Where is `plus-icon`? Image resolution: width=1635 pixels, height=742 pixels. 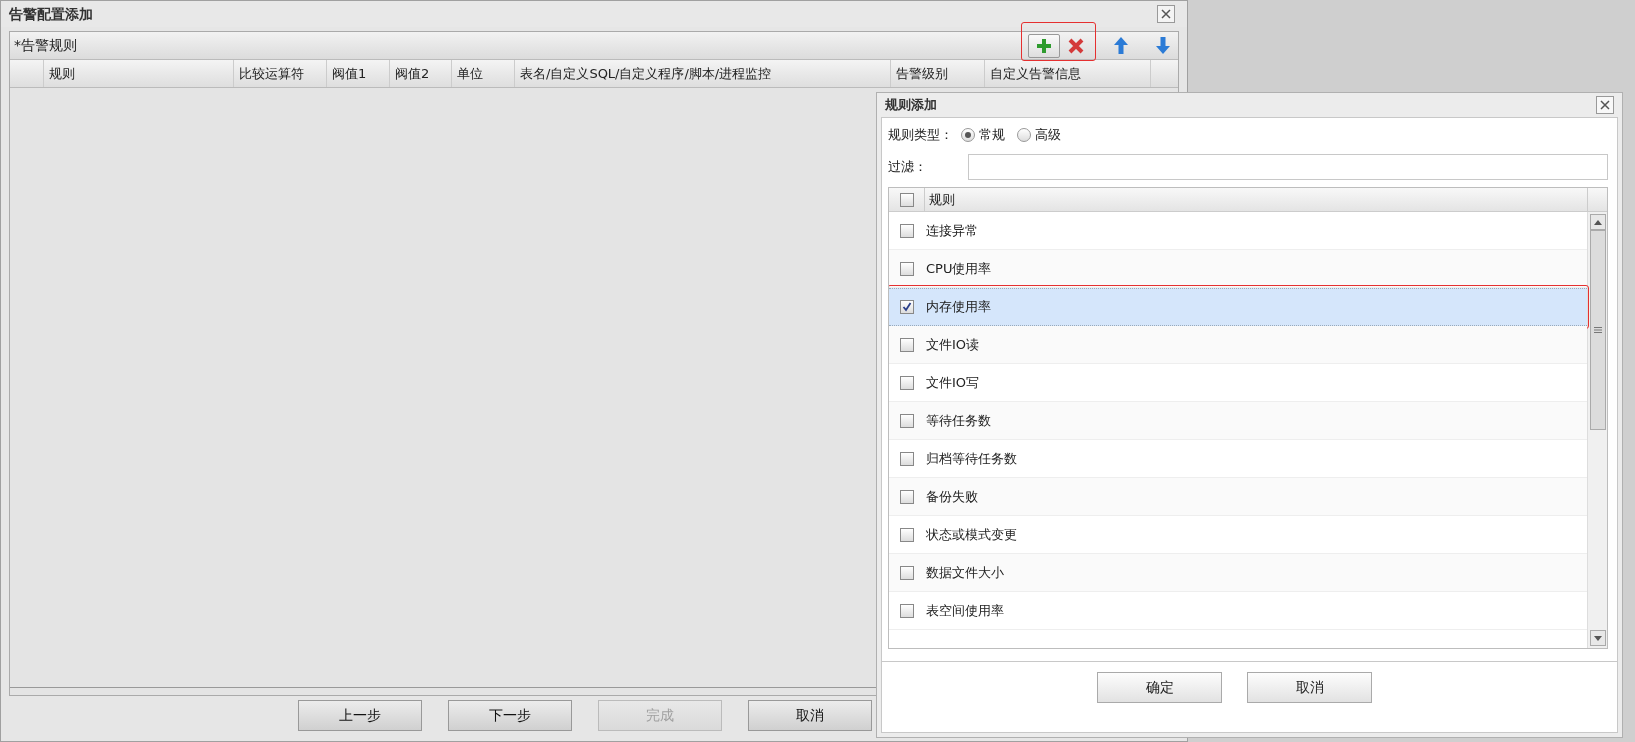
plus-icon is located at coordinates (1044, 45).